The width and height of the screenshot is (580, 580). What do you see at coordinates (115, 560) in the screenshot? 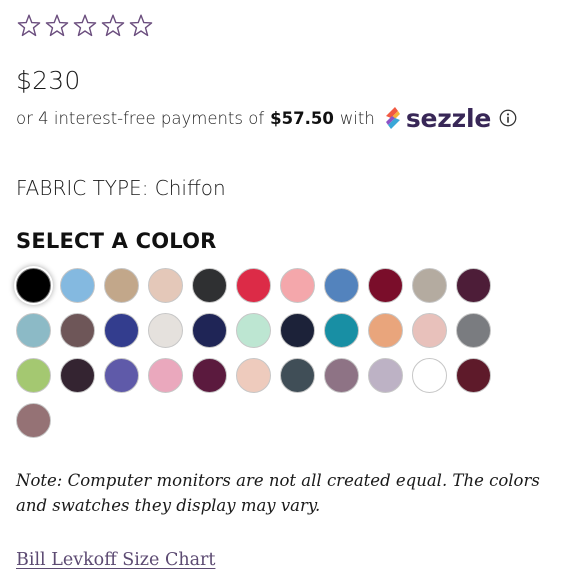
I see `size-chart-link: Bill Levkoff Size Chart` at bounding box center [115, 560].